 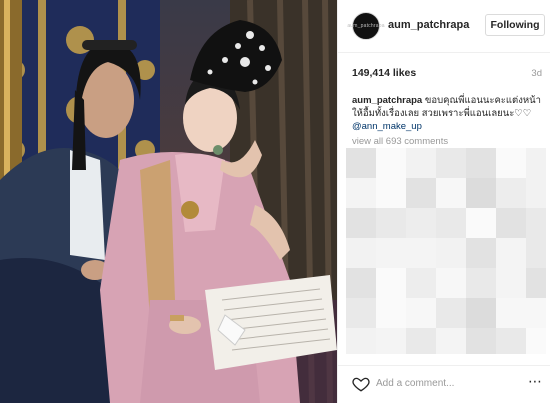 I want to click on heart-icon, so click(x=361, y=384).